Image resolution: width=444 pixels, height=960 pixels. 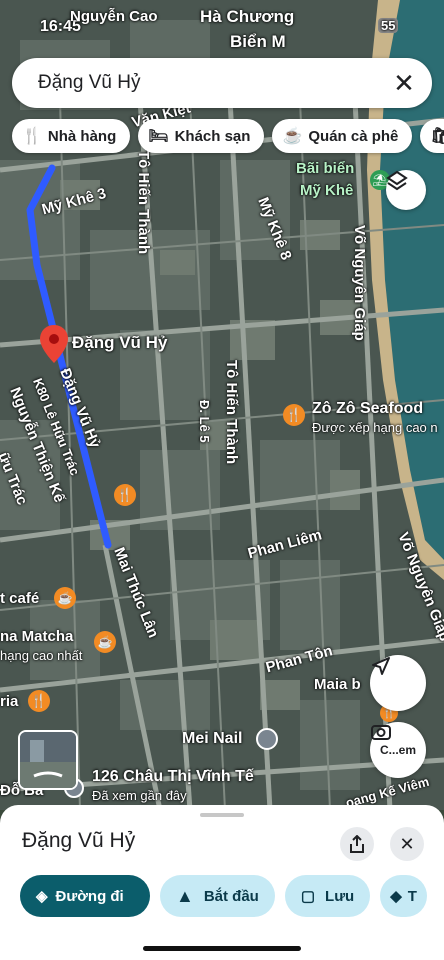 I want to click on camera-search-button: C...em, so click(x=398, y=750).